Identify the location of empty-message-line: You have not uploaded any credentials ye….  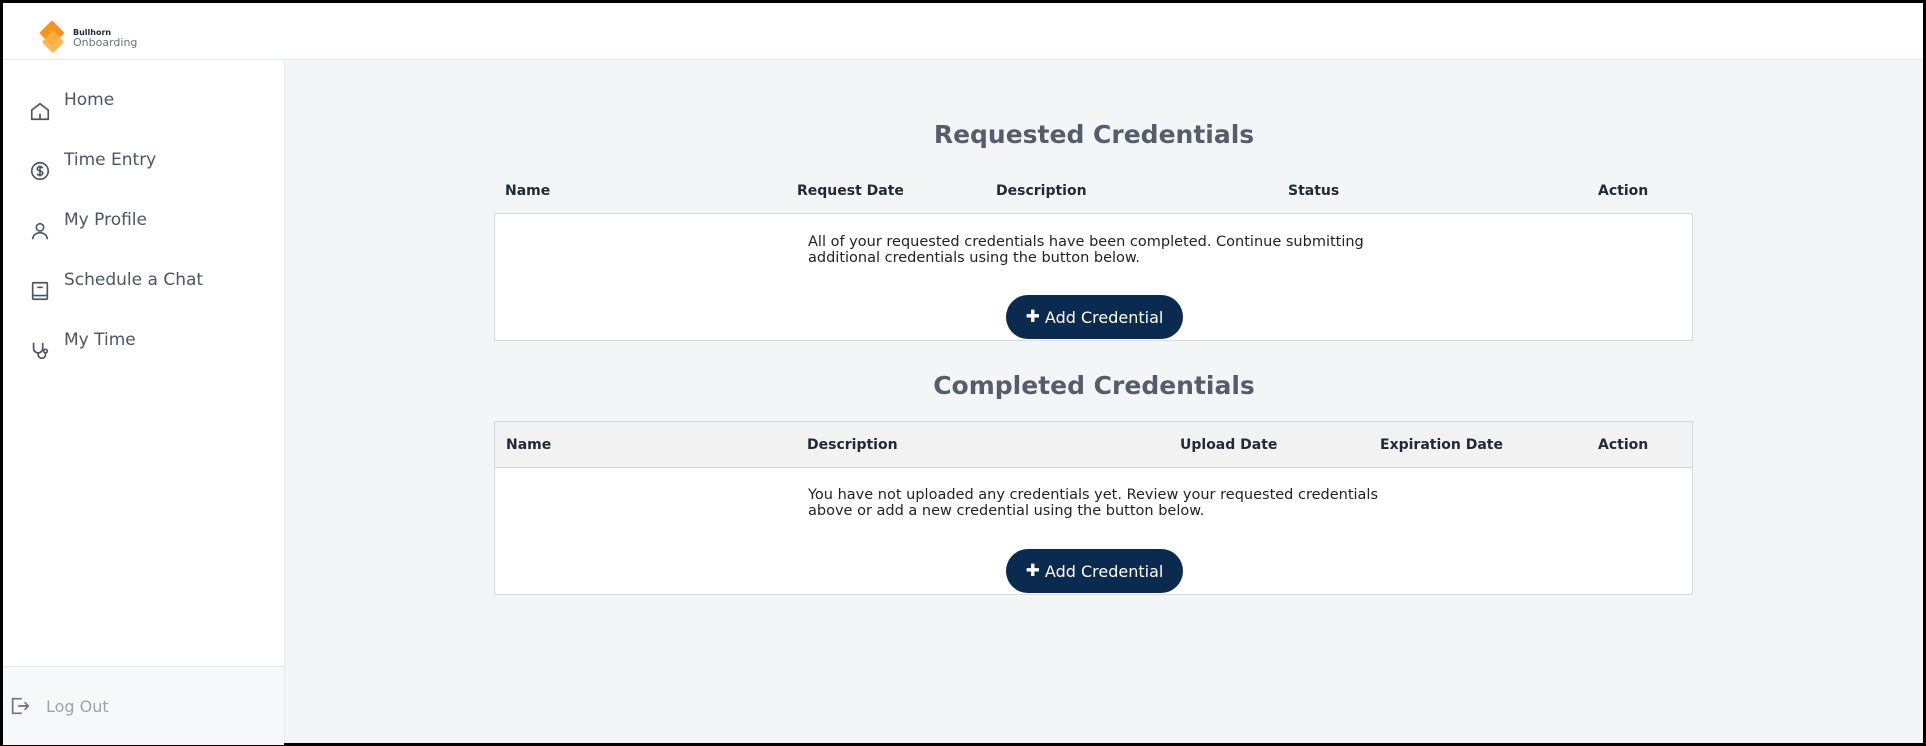
(1093, 495).